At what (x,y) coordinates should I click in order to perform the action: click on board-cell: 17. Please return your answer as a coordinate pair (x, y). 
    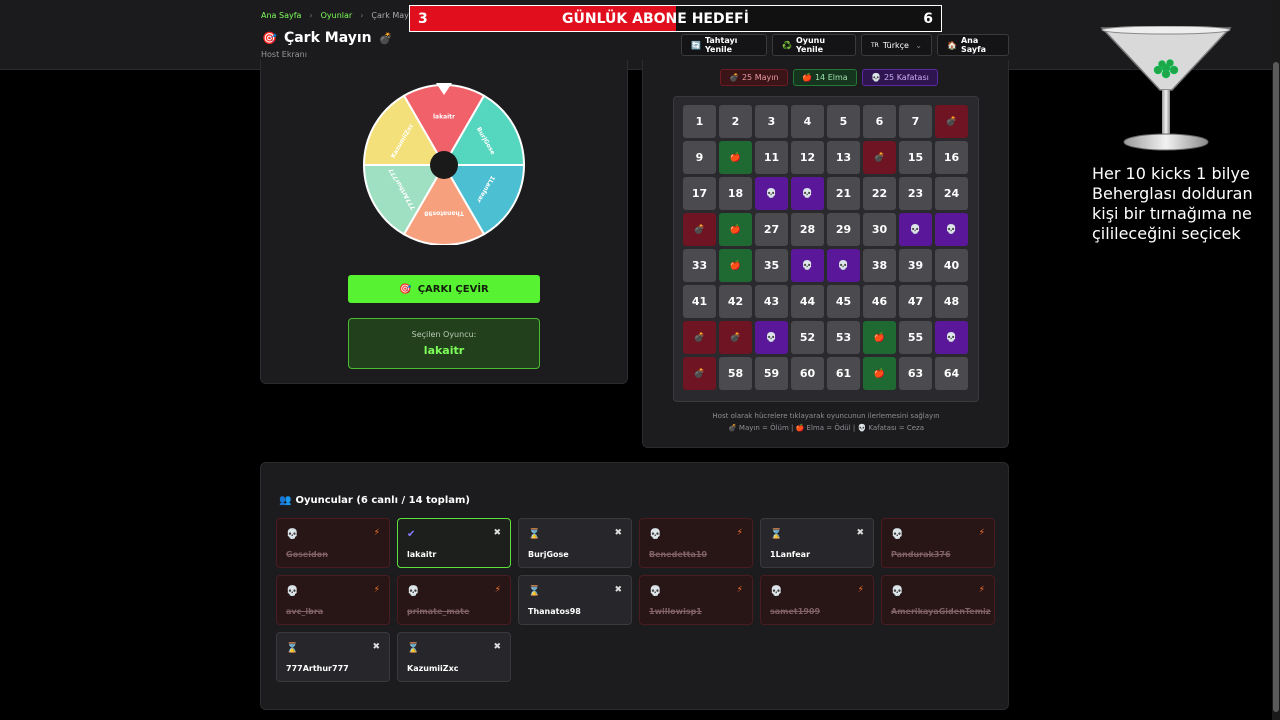
    Looking at the image, I should click on (699, 193).